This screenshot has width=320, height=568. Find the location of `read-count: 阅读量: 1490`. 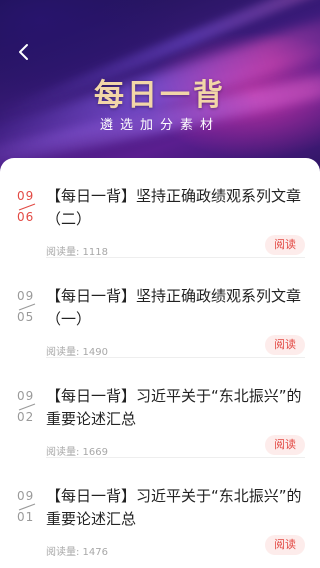

read-count: 阅读量: 1490 is located at coordinates (77, 352).